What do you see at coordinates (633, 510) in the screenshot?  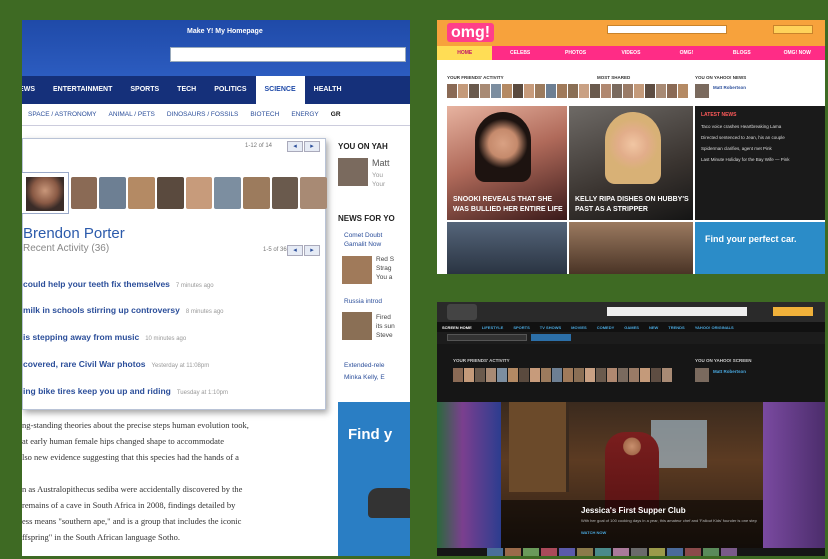 I see `video-title: Jessica's First Supper Club` at bounding box center [633, 510].